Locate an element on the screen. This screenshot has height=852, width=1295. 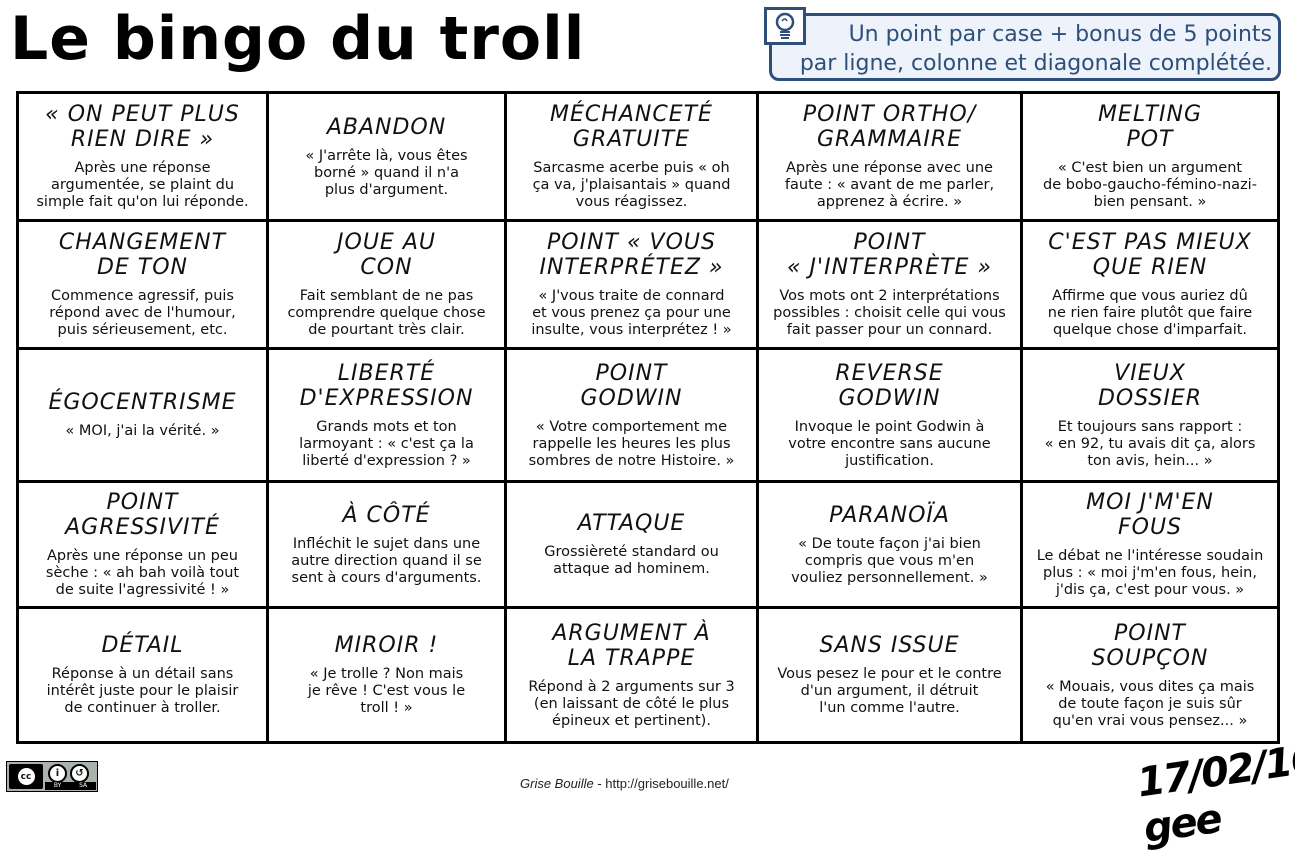
bingo-cell-title: SANS ISSUE is located at coordinates (889, 645).